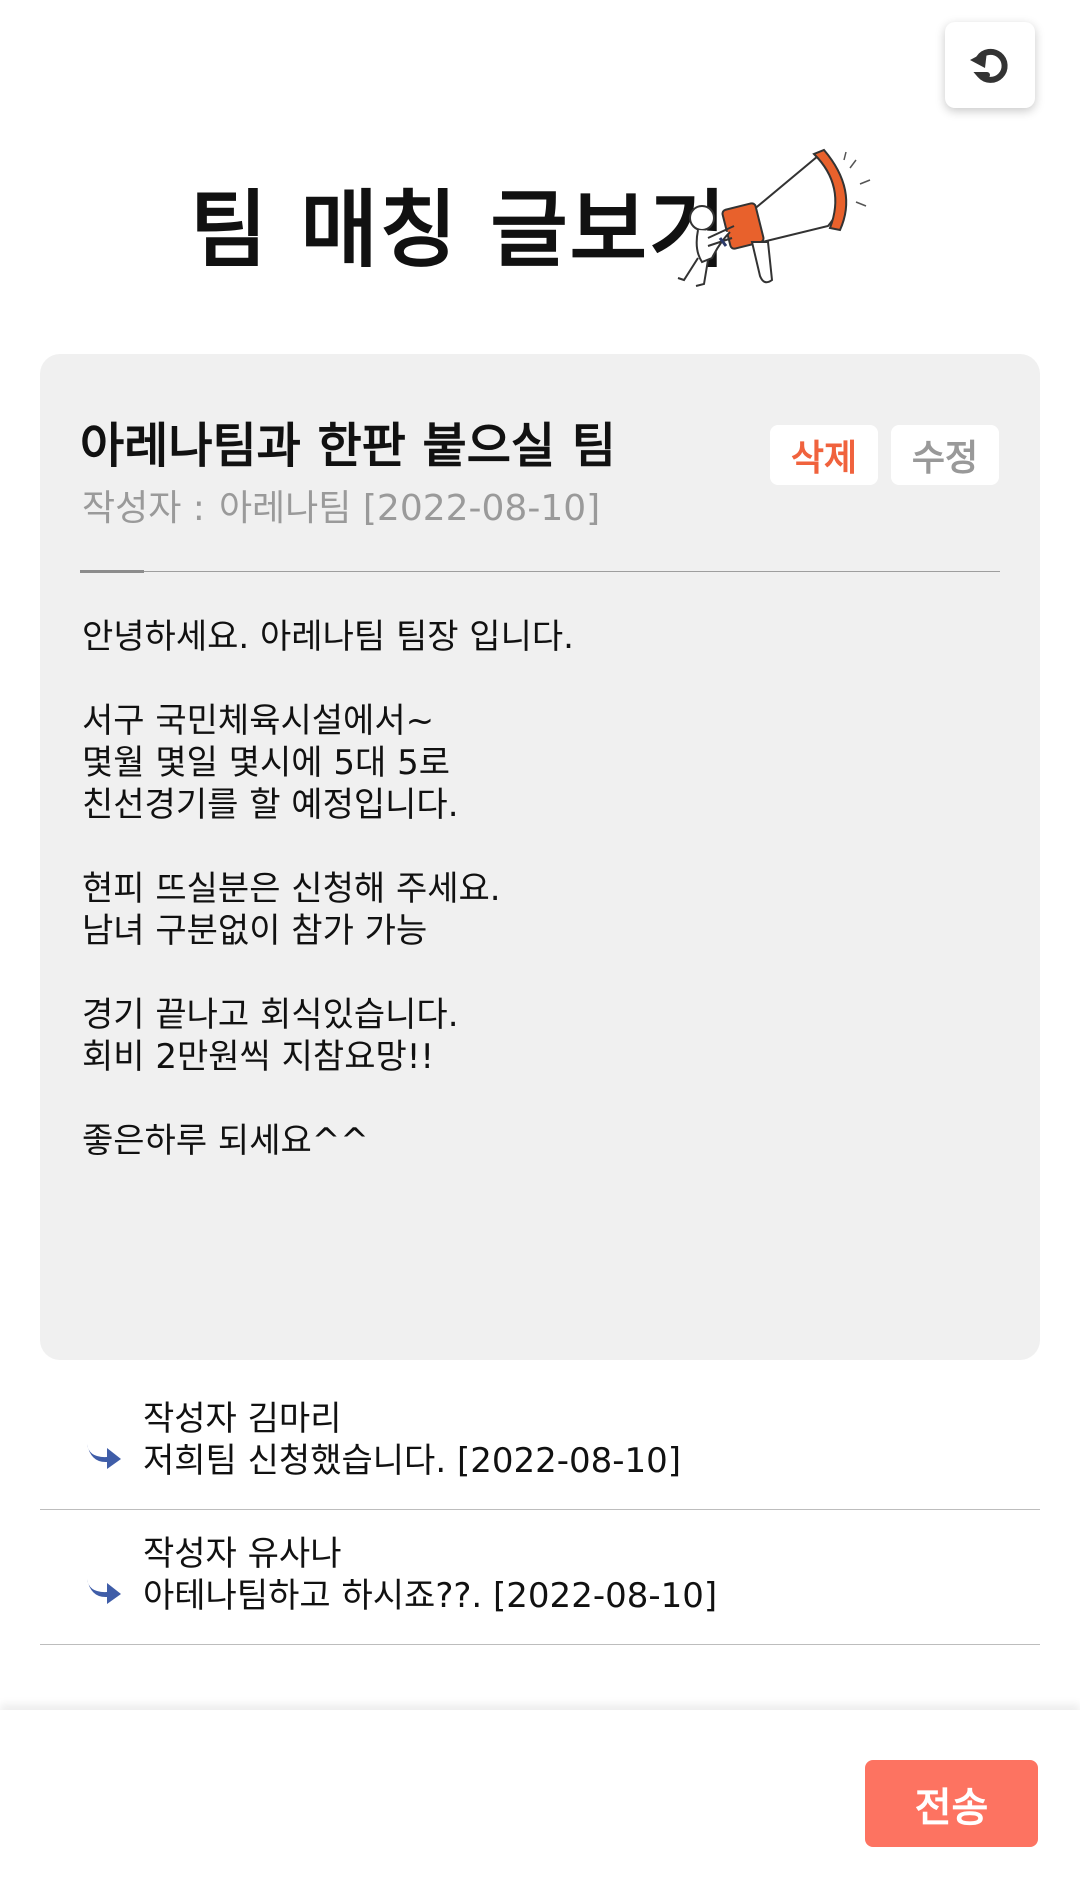  Describe the element at coordinates (258, 1057) in the screenshot. I see `post-body-line: 회비 2만원씩 지참요망!!` at that location.